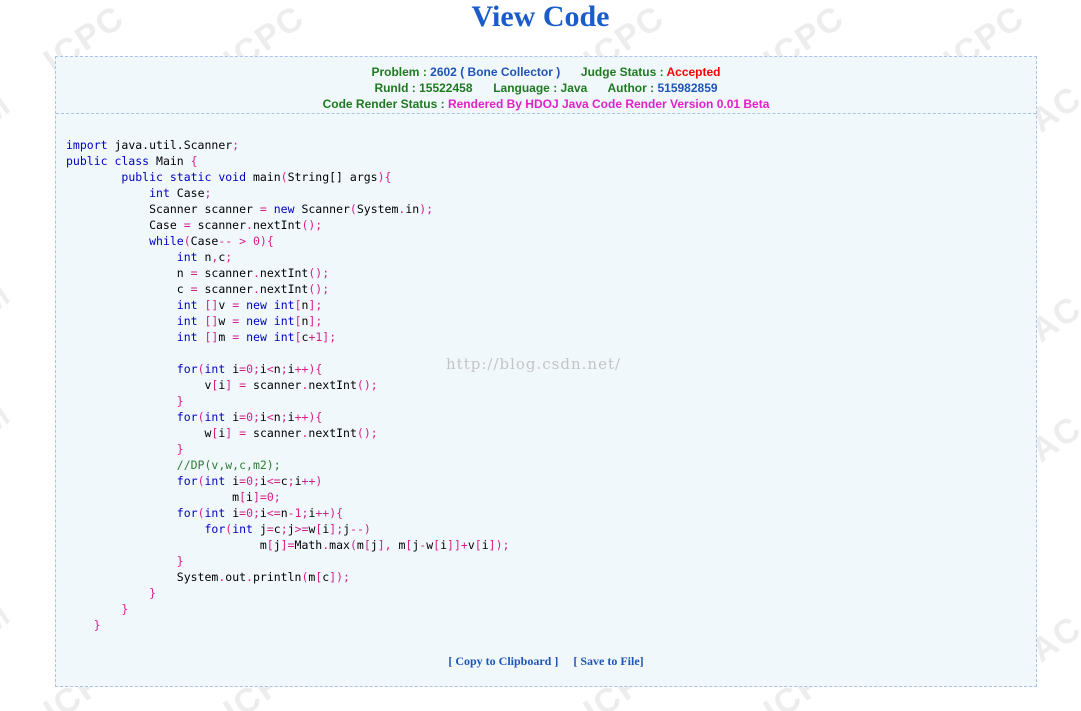  Describe the element at coordinates (273, 481) in the screenshot. I see `code-token: <=` at that location.